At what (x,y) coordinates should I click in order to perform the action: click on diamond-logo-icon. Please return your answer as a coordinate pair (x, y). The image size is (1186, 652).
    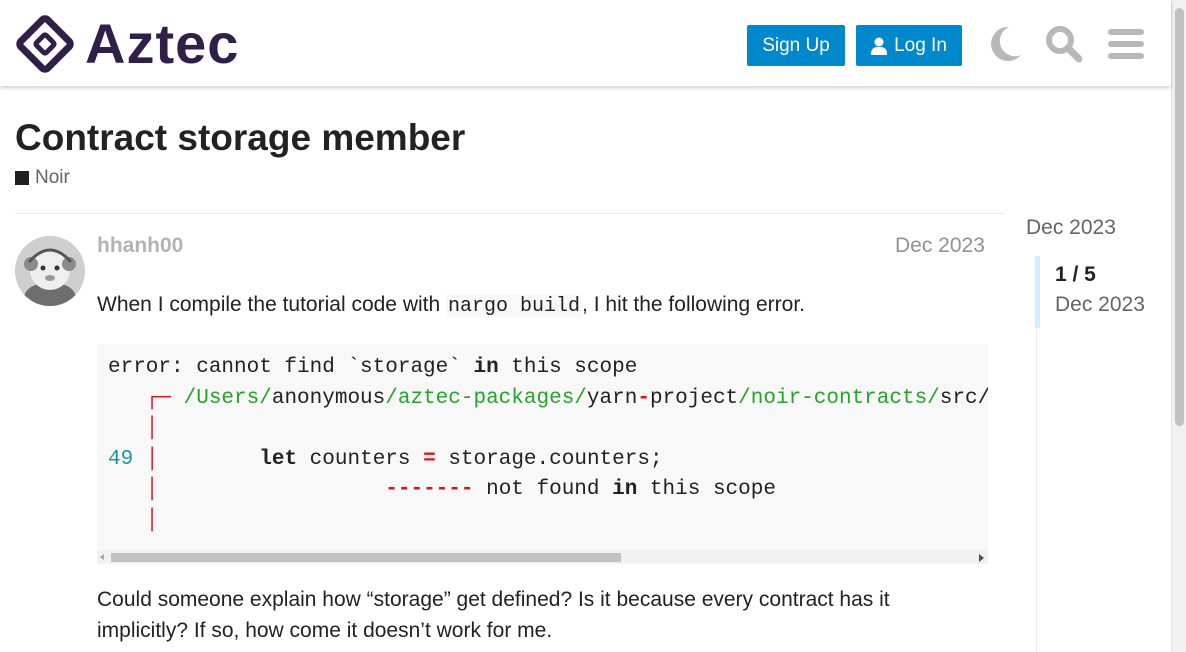
    Looking at the image, I should click on (45, 44).